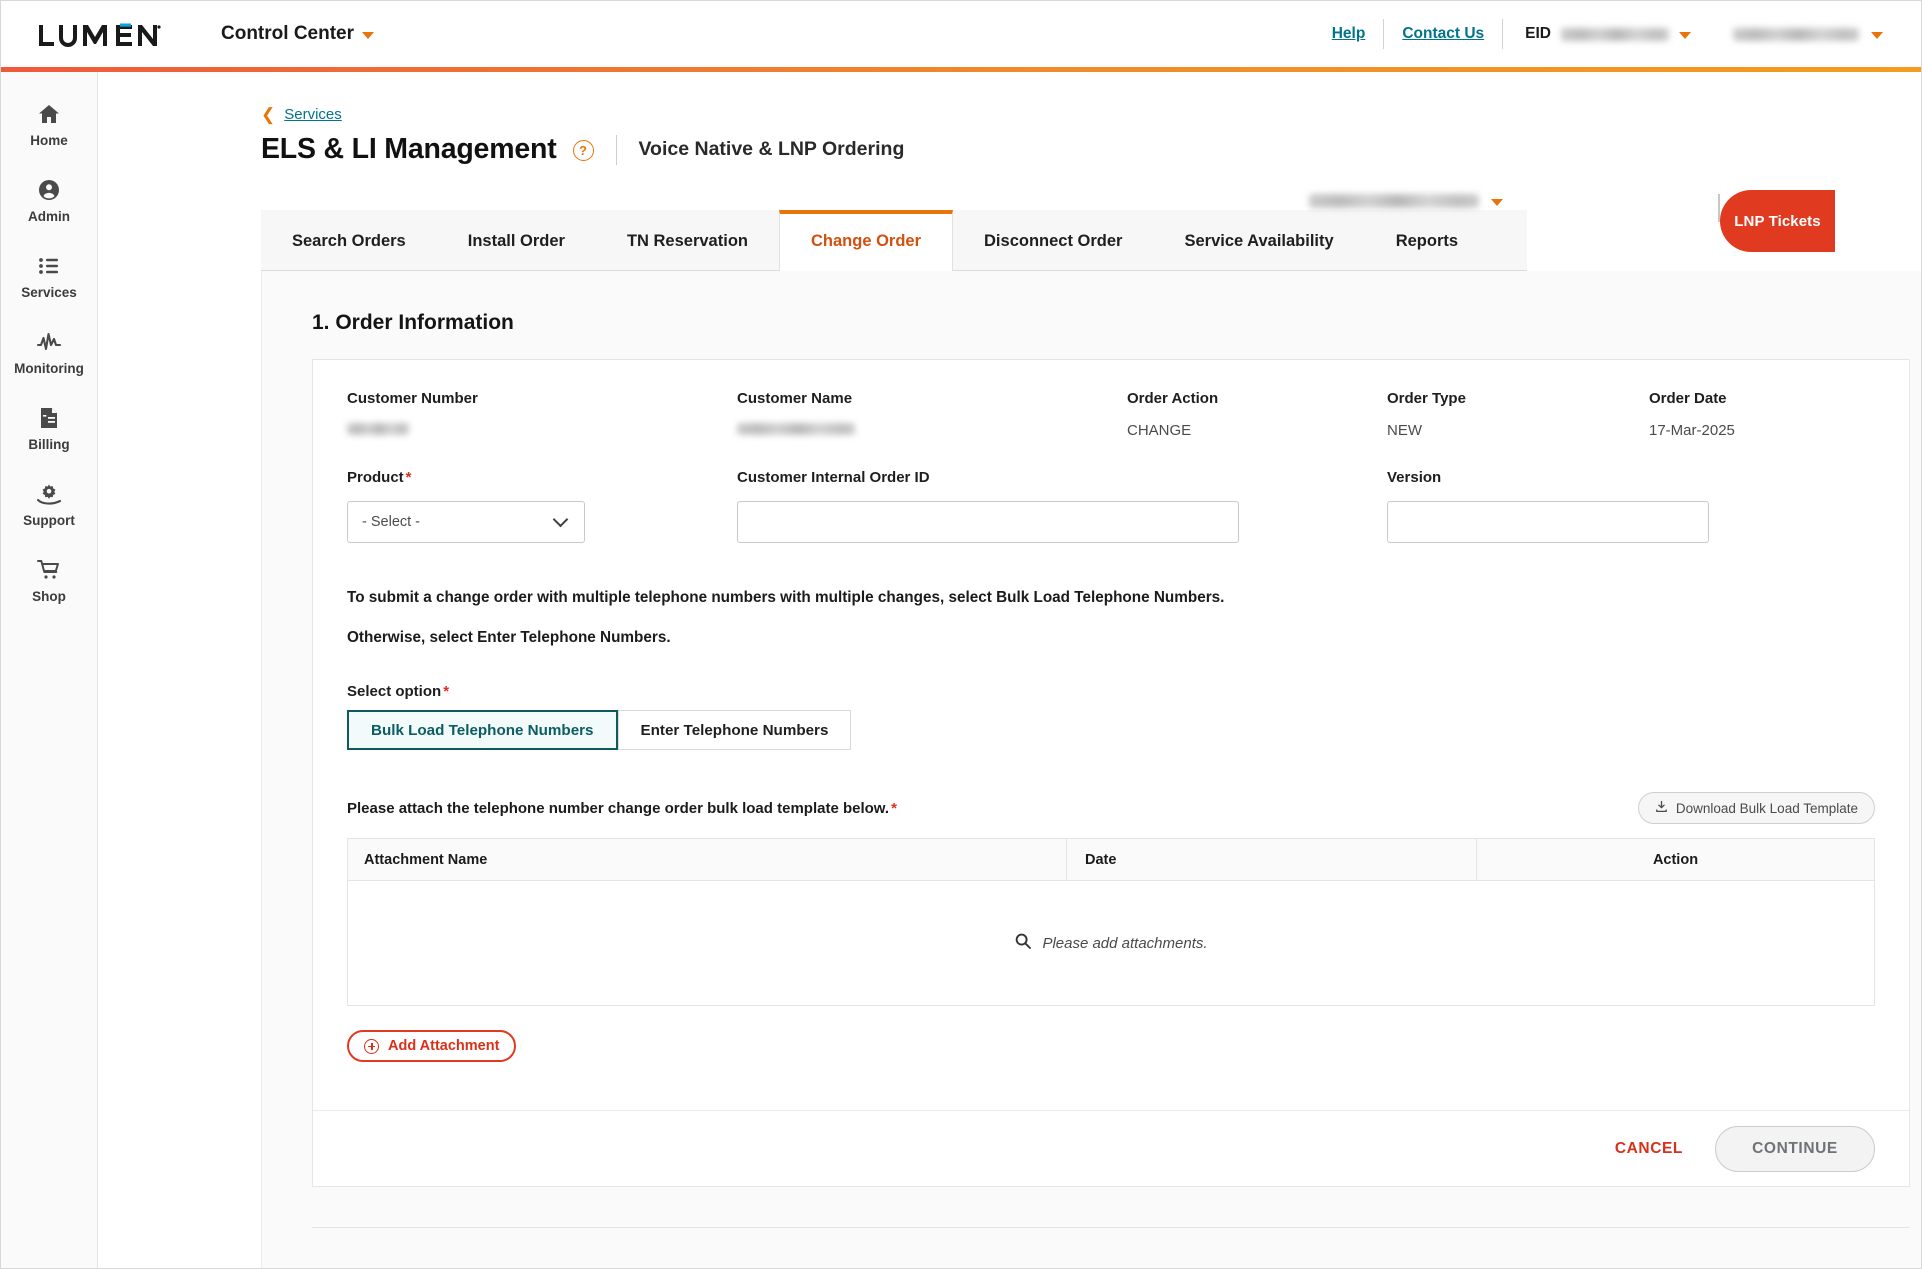 This screenshot has height=1269, width=1922. I want to click on field-label: Order Action, so click(1173, 398).